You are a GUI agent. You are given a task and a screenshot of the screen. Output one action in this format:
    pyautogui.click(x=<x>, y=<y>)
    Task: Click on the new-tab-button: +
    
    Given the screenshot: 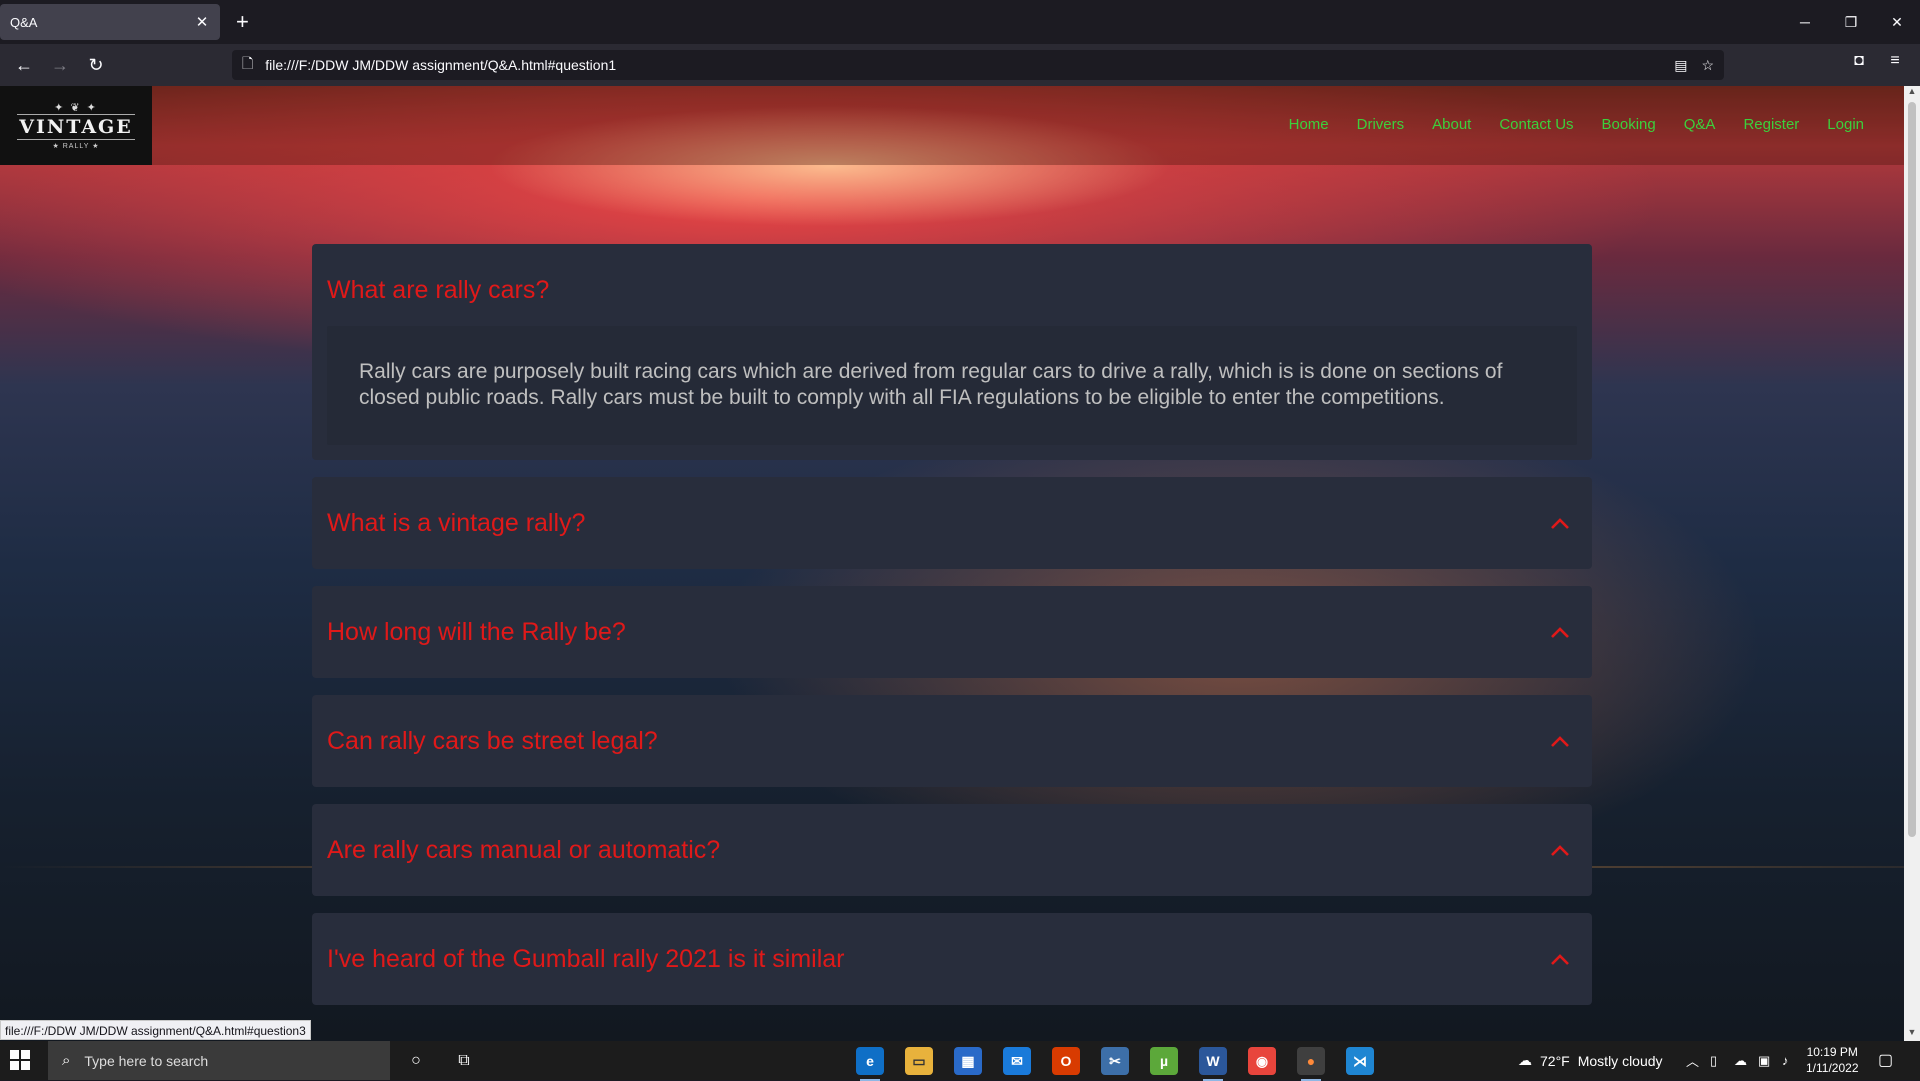 What is the action you would take?
    pyautogui.click(x=242, y=22)
    